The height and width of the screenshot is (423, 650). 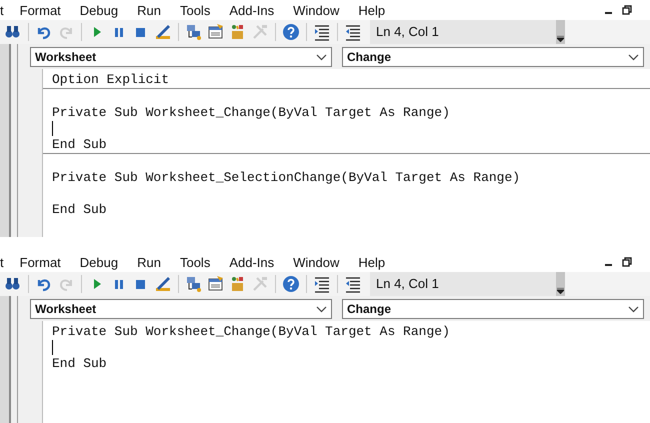 I want to click on code-line: Option Explicit, so click(x=111, y=79).